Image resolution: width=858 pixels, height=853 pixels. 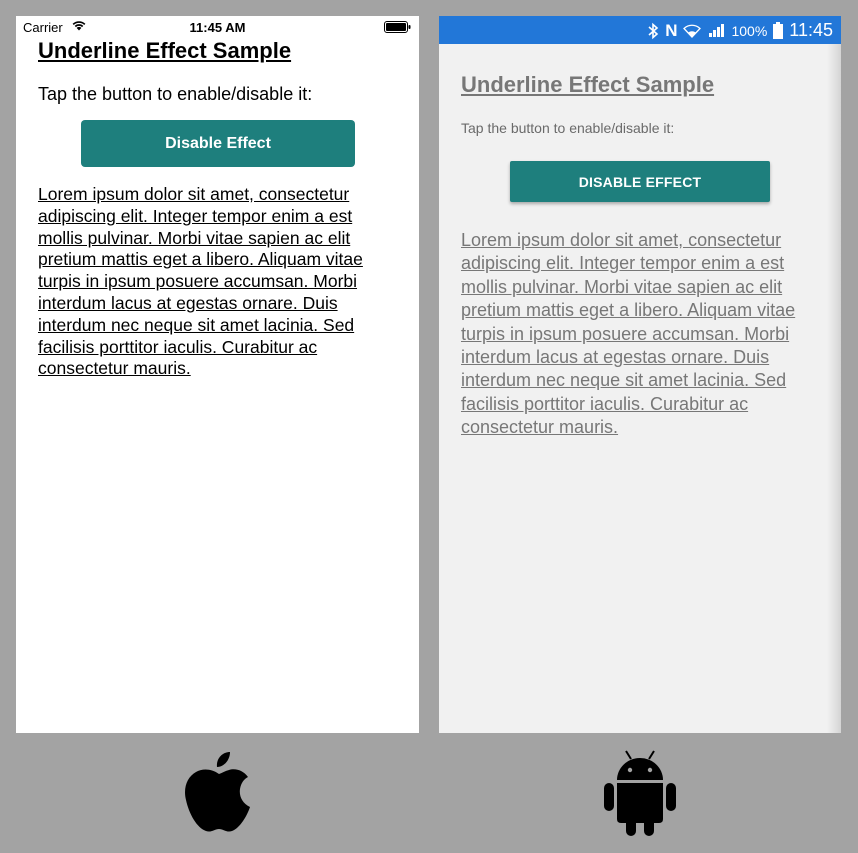 What do you see at coordinates (640, 30) in the screenshot?
I see `android-status-bar: N 100% 11:45` at bounding box center [640, 30].